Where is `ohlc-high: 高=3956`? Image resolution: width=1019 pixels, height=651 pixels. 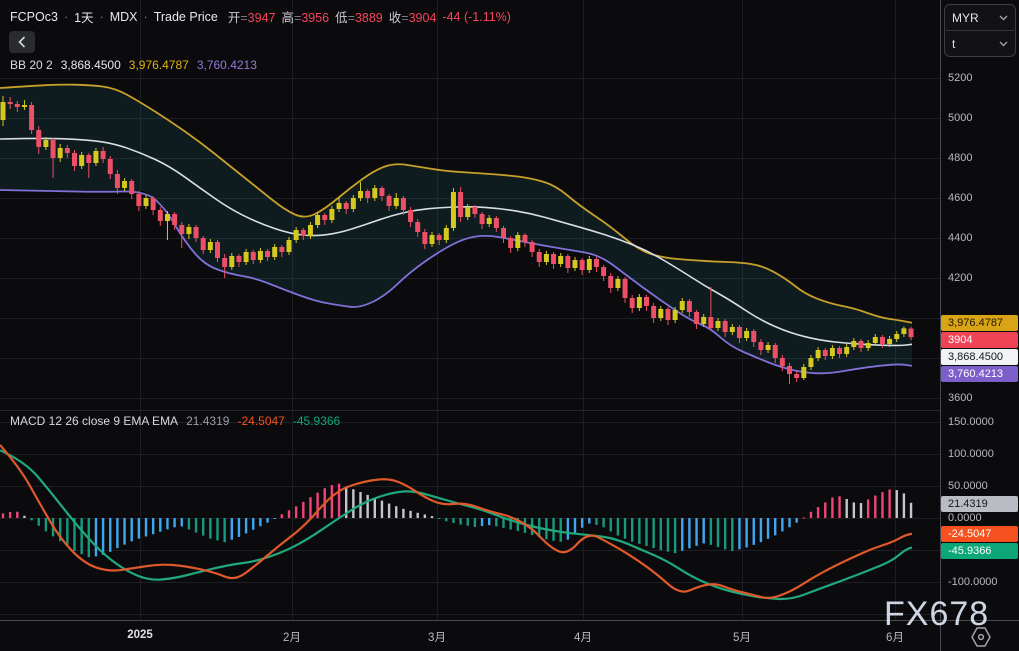 ohlc-high: 高=3956 is located at coordinates (305, 18).